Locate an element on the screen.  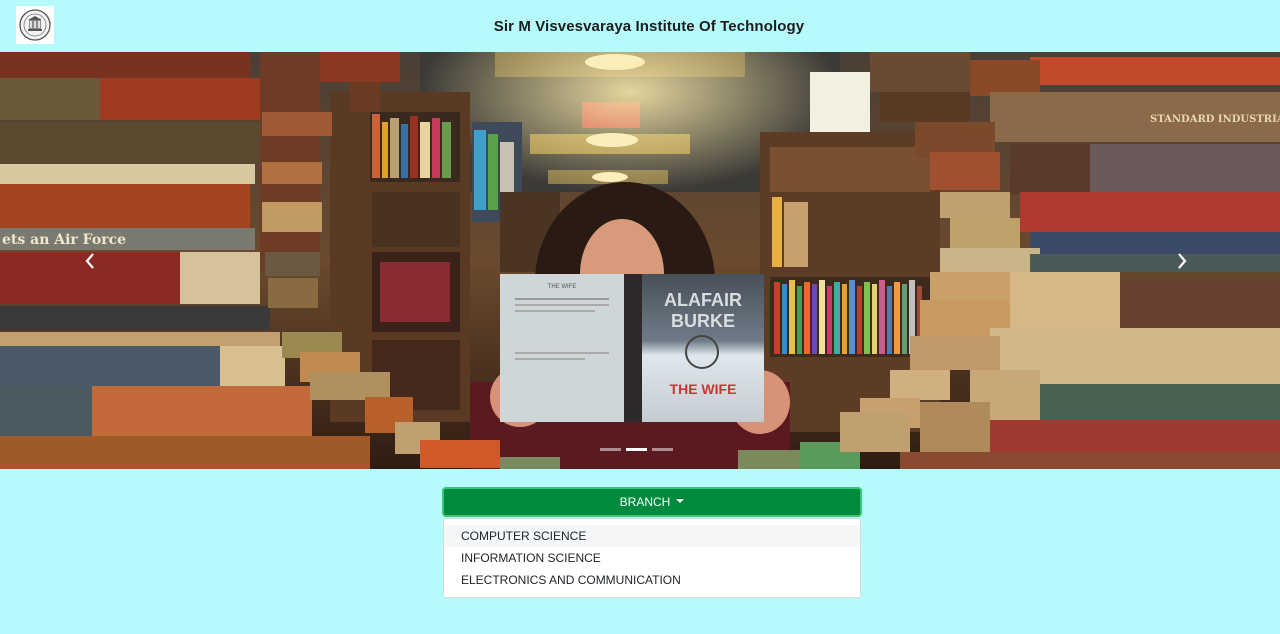
held-book: ALAFAIR BURKE THE WIFE THE WIFE is located at coordinates (632, 348).